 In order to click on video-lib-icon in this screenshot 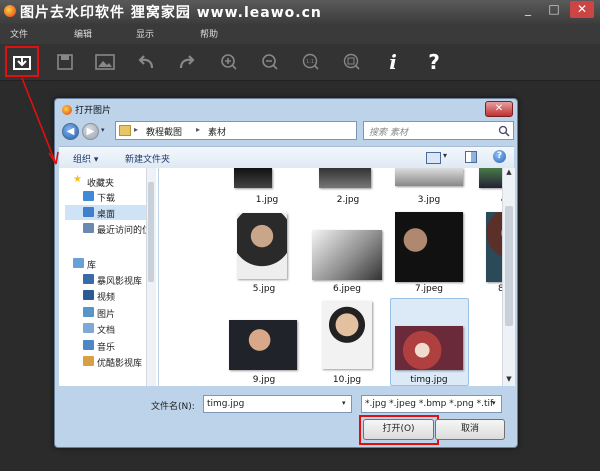, I will do `click(88, 279)`.